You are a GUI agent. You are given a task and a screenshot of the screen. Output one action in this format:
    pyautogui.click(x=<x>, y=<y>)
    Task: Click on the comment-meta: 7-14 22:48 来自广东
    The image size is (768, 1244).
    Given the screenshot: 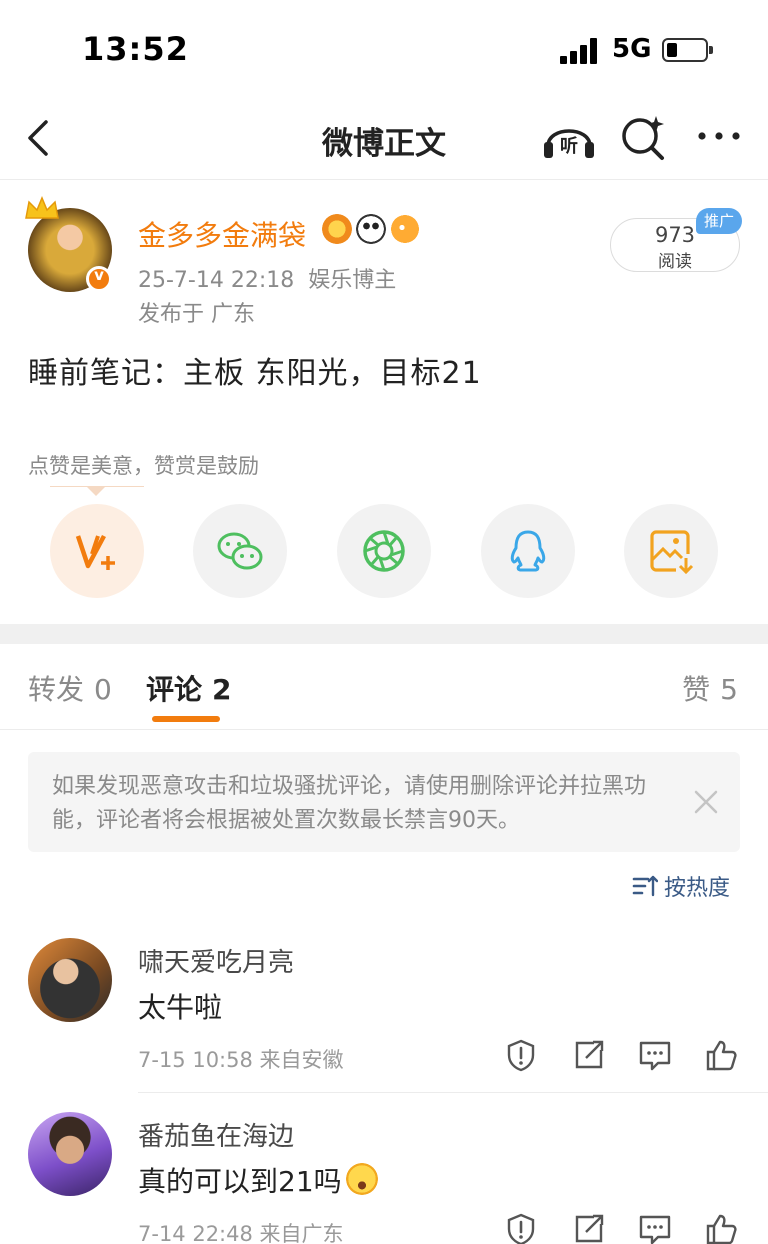 What is the action you would take?
    pyautogui.click(x=241, y=1233)
    